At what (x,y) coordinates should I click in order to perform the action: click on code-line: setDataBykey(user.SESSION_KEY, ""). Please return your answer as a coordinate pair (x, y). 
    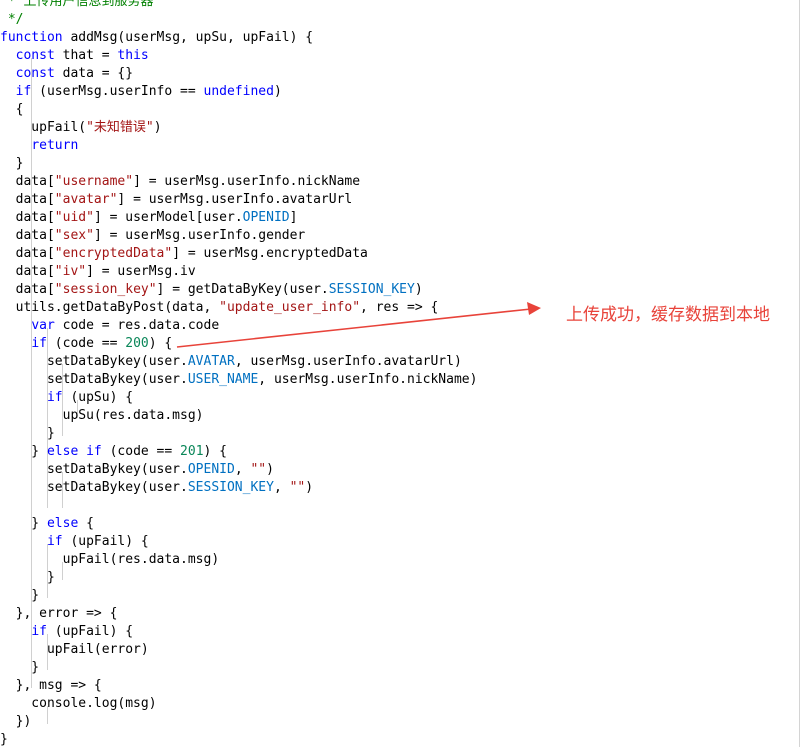
    Looking at the image, I should click on (238, 488).